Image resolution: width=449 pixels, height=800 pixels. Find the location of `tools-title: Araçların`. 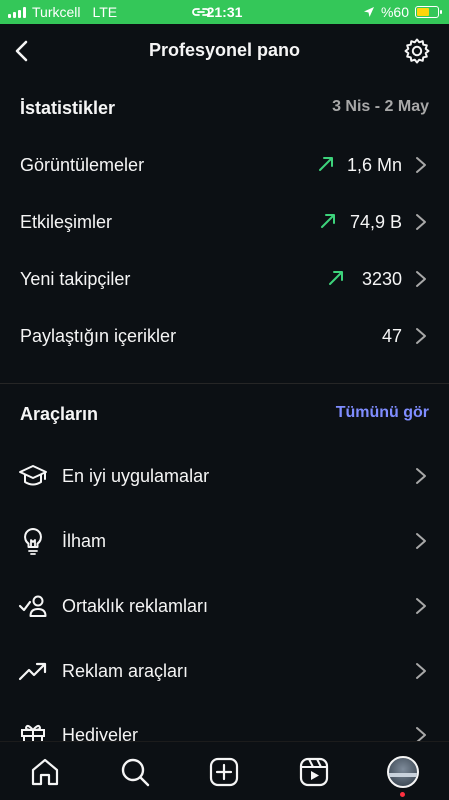

tools-title: Araçların is located at coordinates (59, 414).